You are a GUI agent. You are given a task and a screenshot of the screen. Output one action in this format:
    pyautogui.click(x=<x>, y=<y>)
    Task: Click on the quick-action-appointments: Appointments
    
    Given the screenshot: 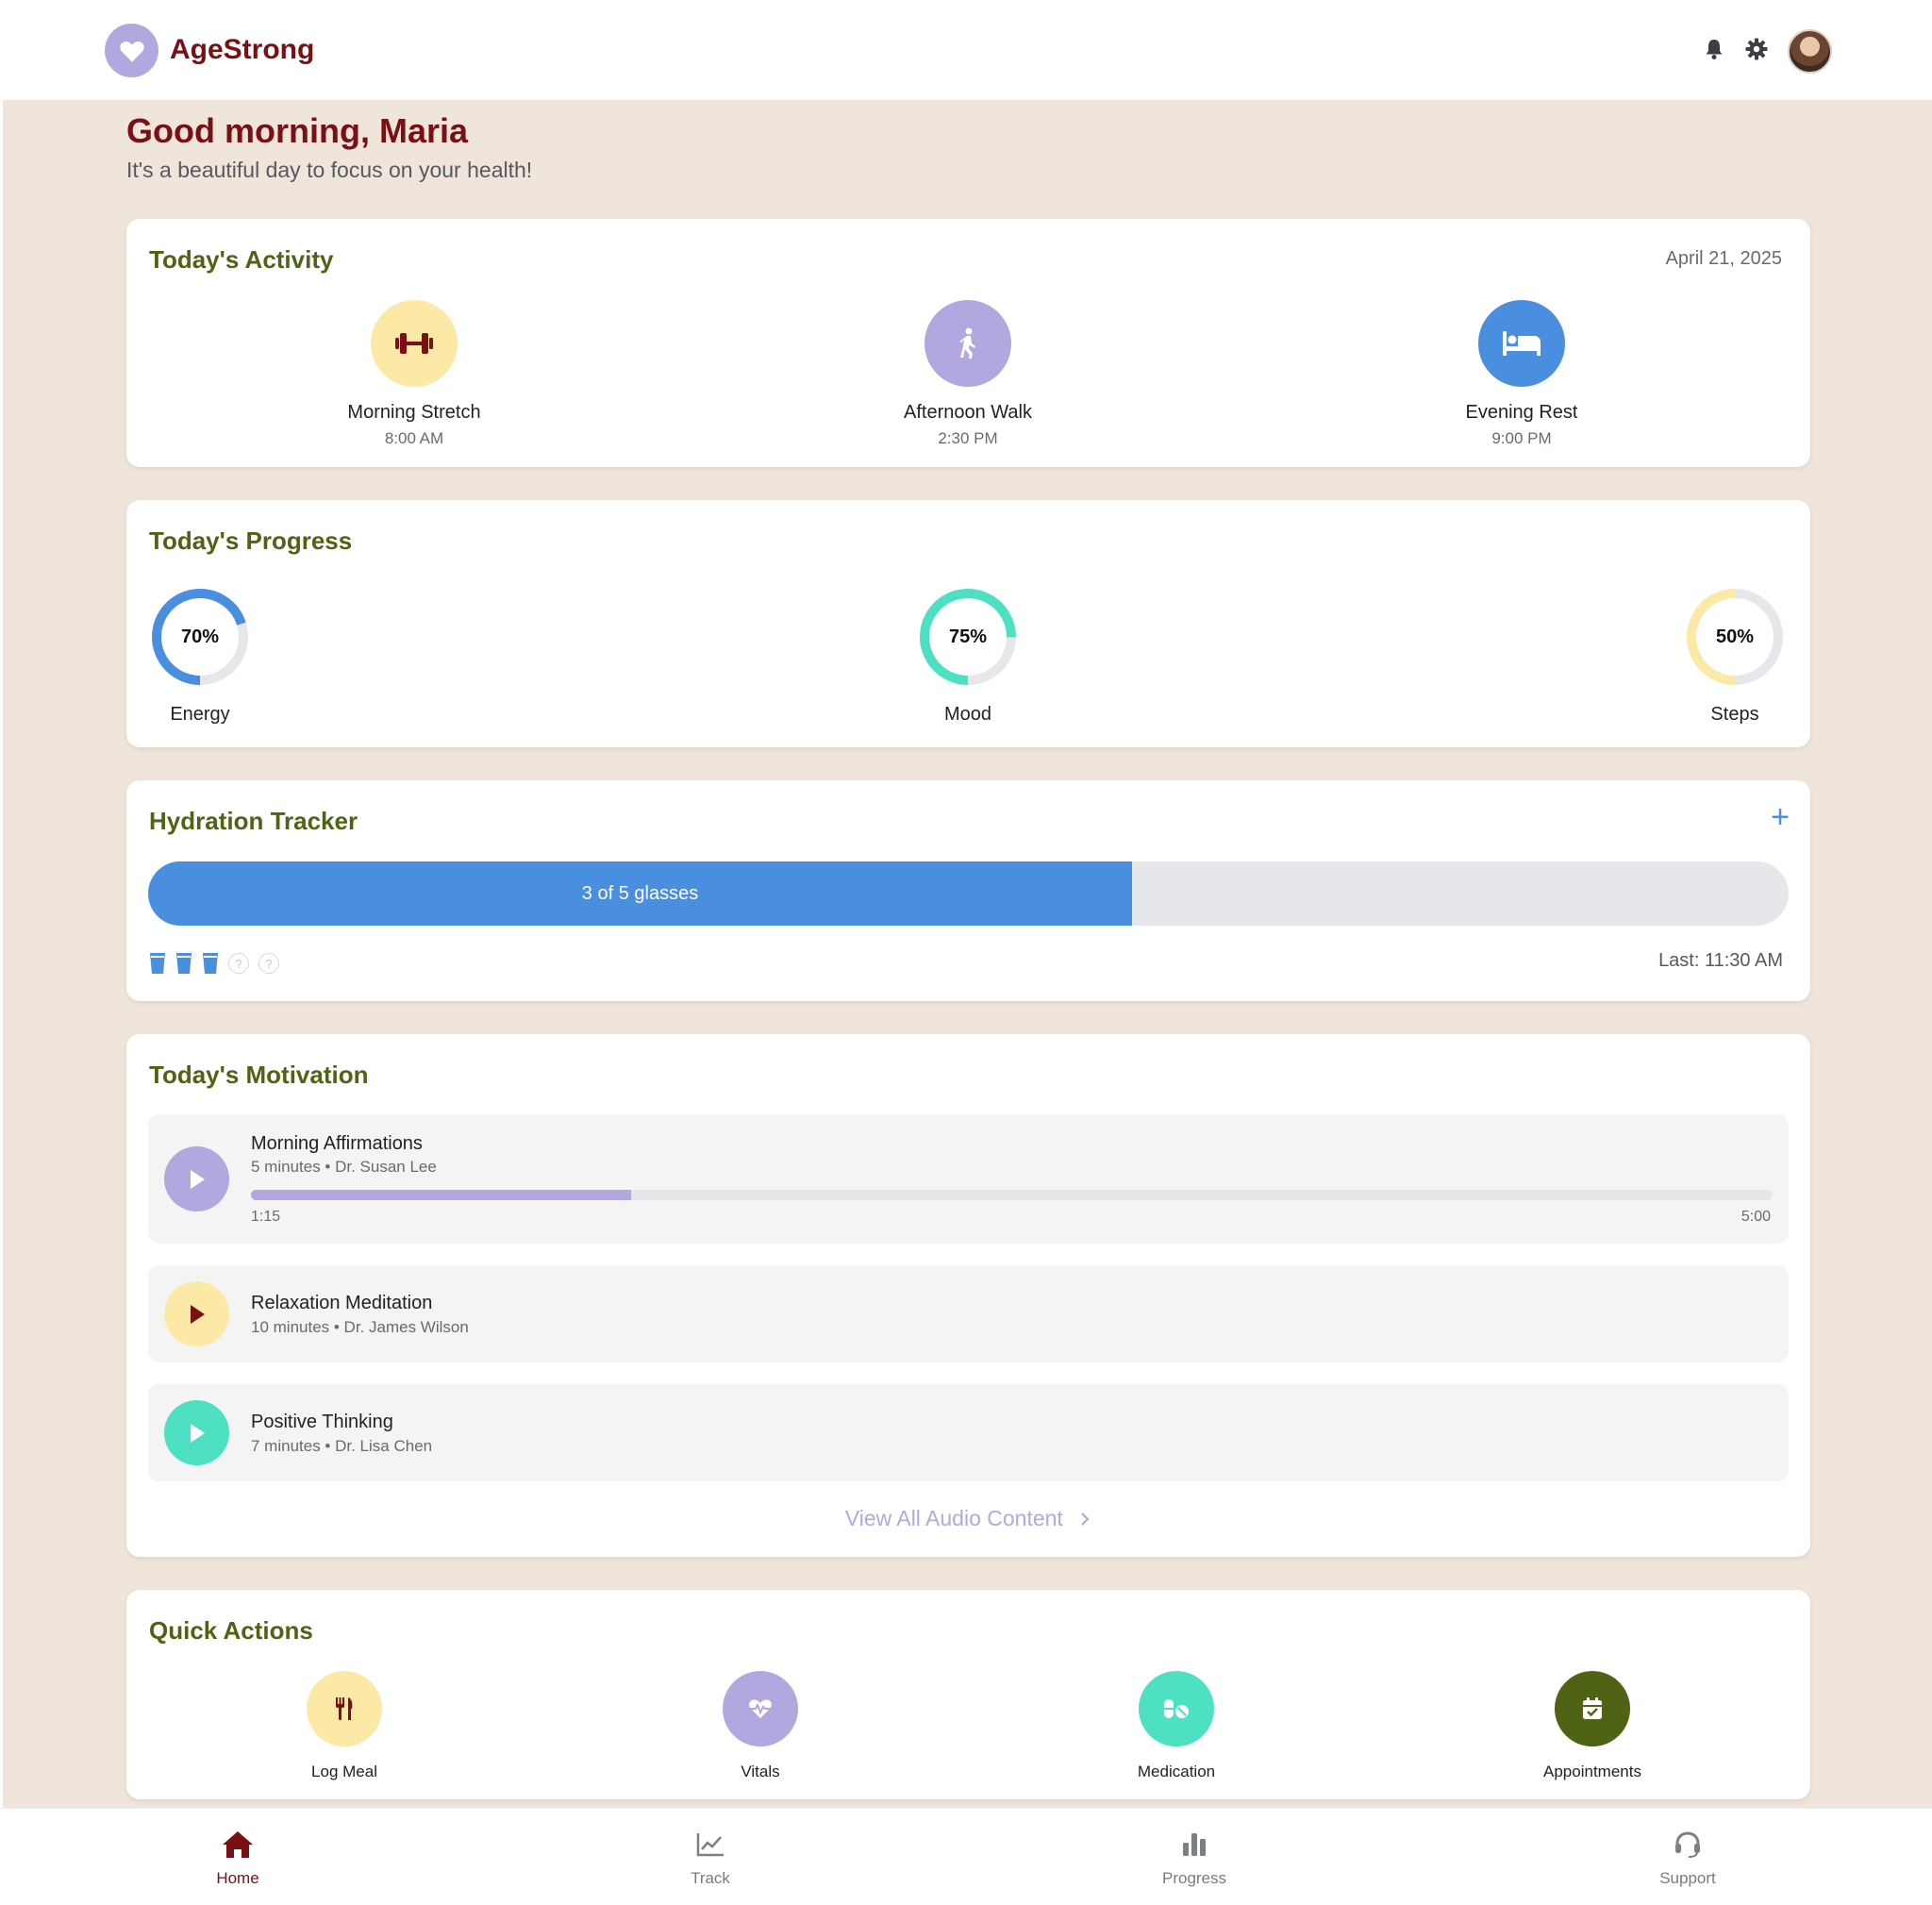 What is the action you would take?
    pyautogui.click(x=1593, y=1726)
    